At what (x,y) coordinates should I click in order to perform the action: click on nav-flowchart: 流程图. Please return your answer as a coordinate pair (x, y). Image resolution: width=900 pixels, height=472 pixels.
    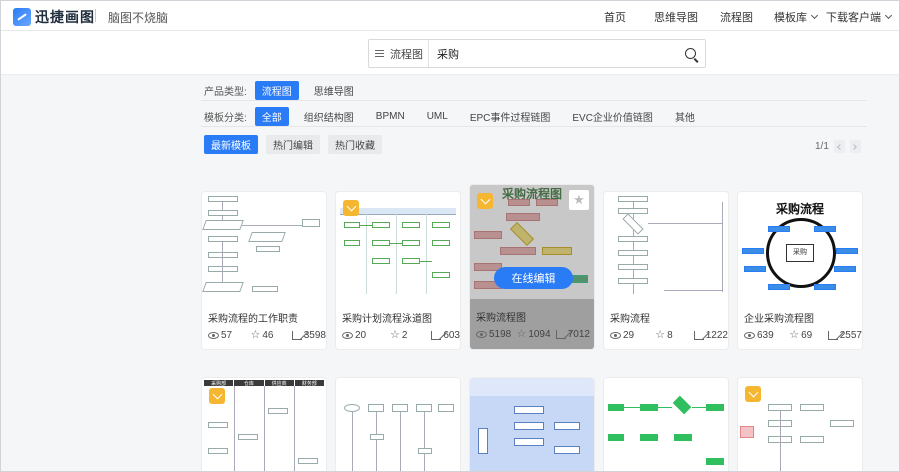
    Looking at the image, I should click on (736, 17).